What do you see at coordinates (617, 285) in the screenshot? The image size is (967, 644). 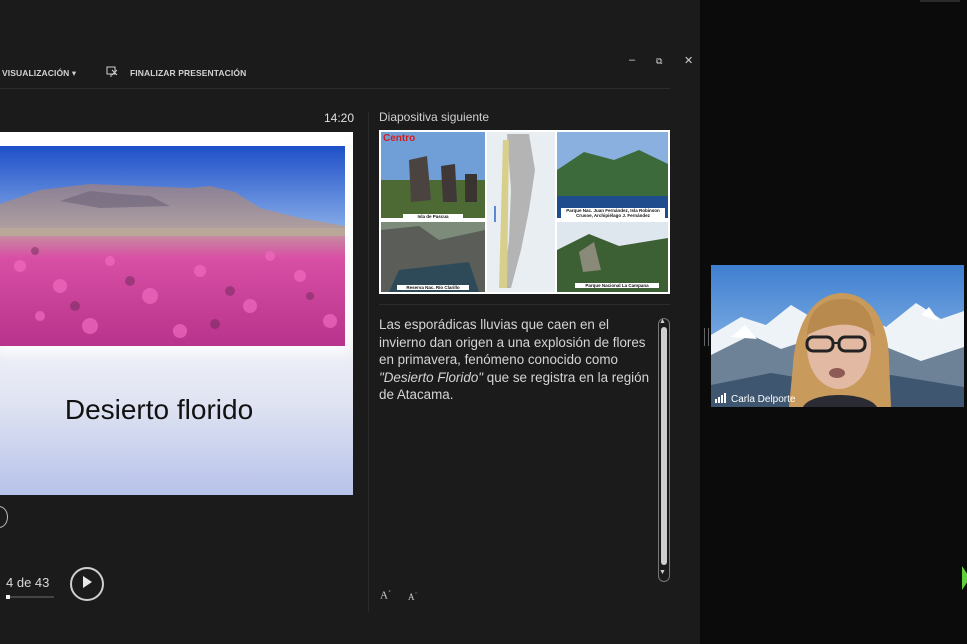 I see `caption-la-campana: Parque Nacional La Campana` at bounding box center [617, 285].